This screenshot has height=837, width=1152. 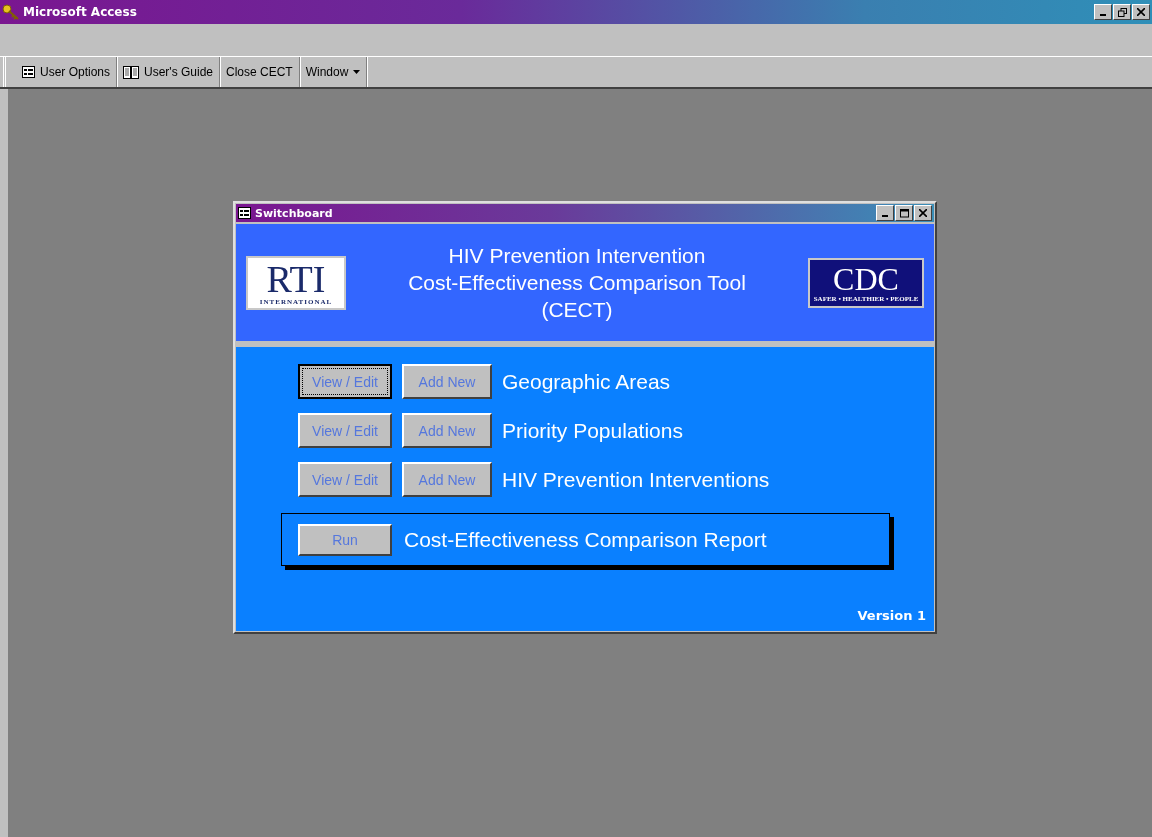 I want to click on header-title: (CECT), so click(x=577, y=310).